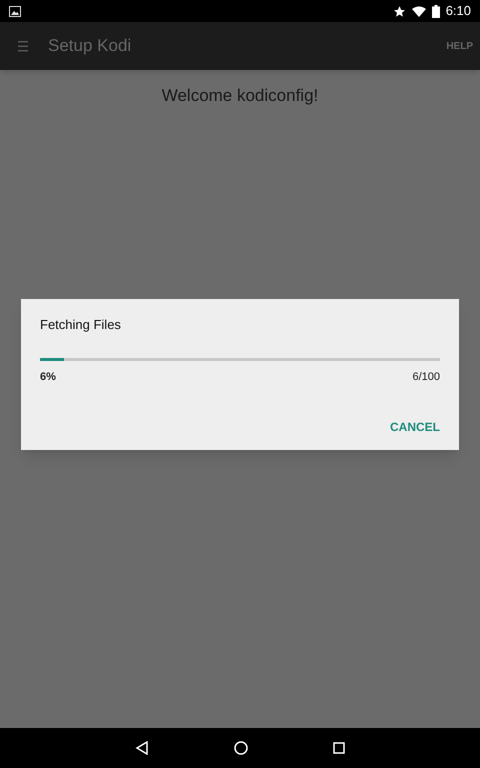  What do you see at coordinates (458, 11) in the screenshot?
I see `clock-time: 6:10` at bounding box center [458, 11].